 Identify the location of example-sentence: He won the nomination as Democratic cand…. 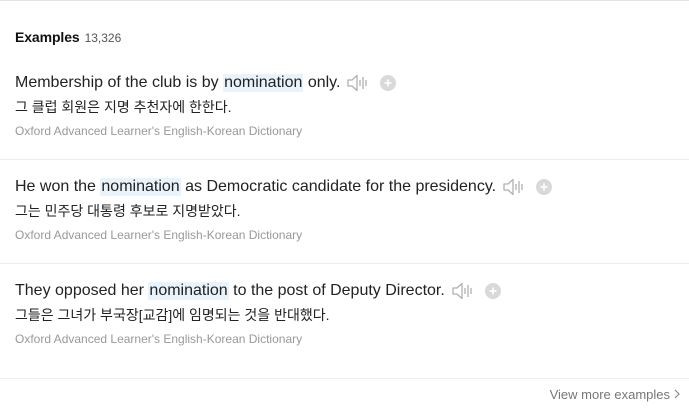
(284, 187).